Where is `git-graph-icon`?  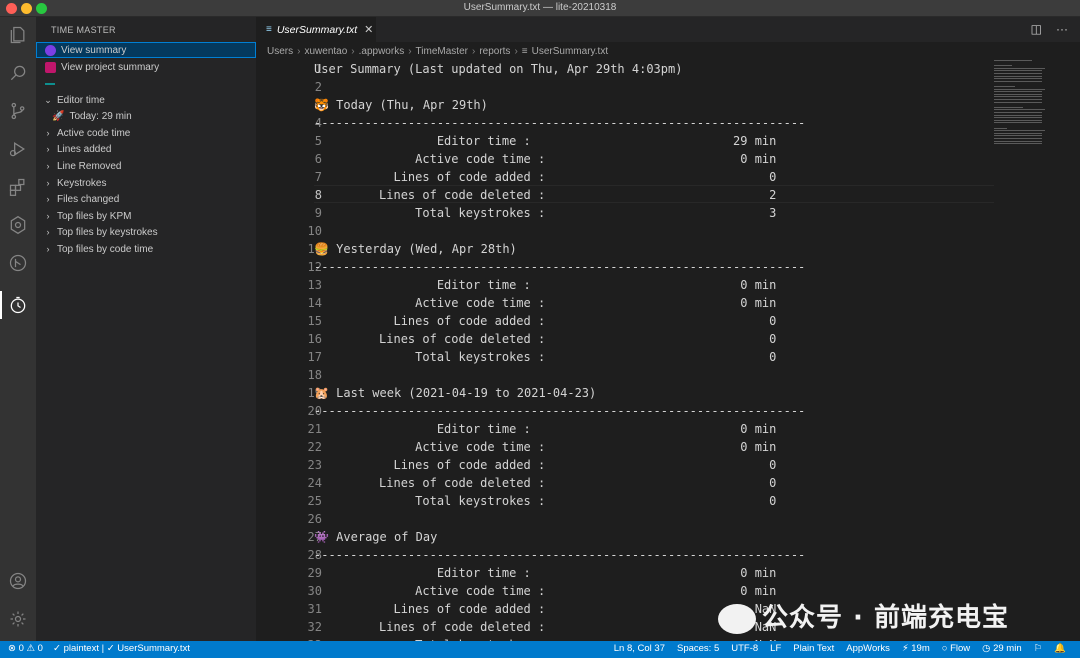
git-graph-icon is located at coordinates (18, 263).